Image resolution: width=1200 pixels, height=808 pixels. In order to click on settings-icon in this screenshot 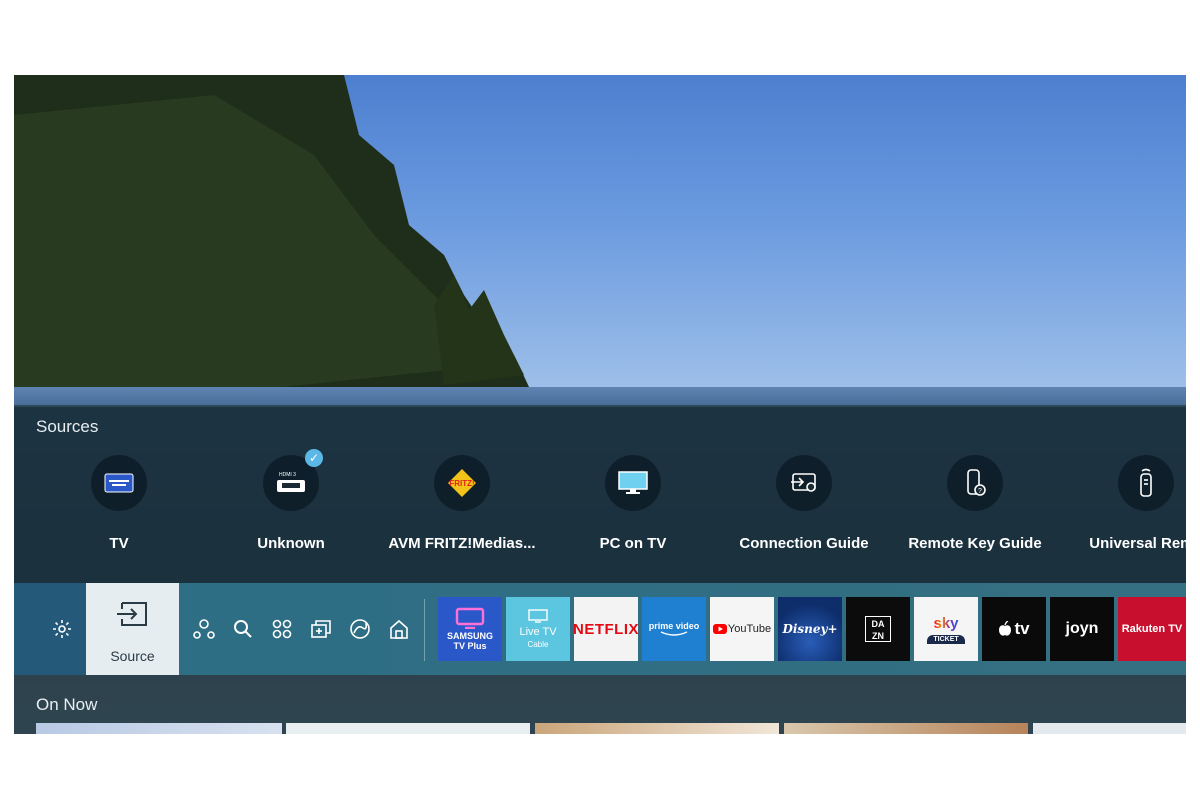, I will do `click(62, 629)`.